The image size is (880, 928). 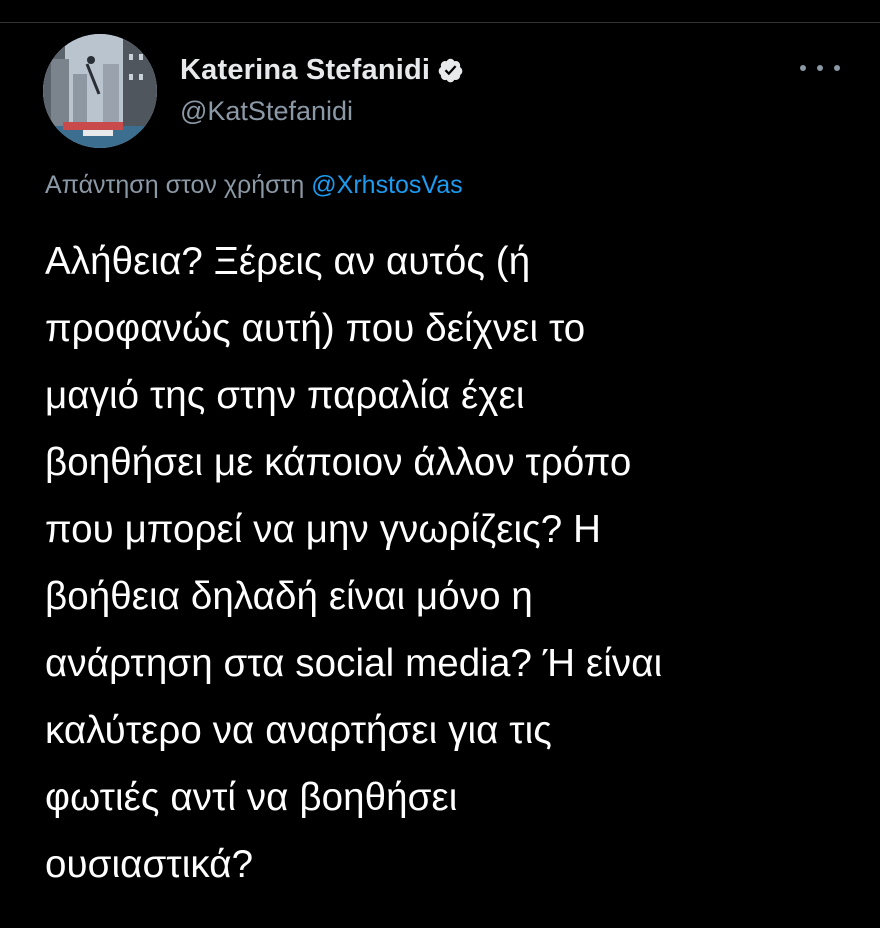 What do you see at coordinates (298, 730) in the screenshot?
I see `tweet-text-line: καλύτερο να αναρτήσει για τις` at bounding box center [298, 730].